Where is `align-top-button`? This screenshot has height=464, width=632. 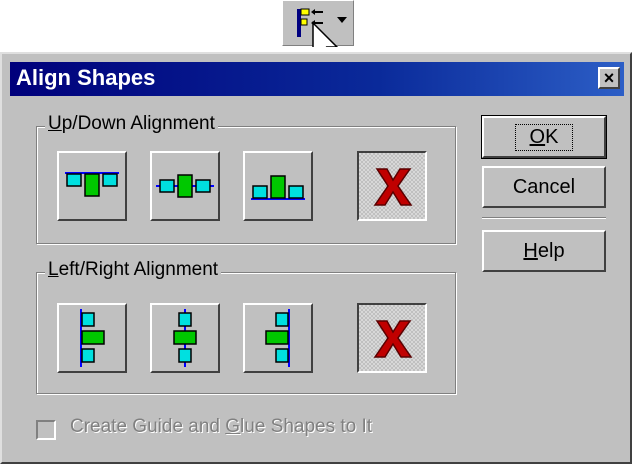 align-top-button is located at coordinates (92, 186).